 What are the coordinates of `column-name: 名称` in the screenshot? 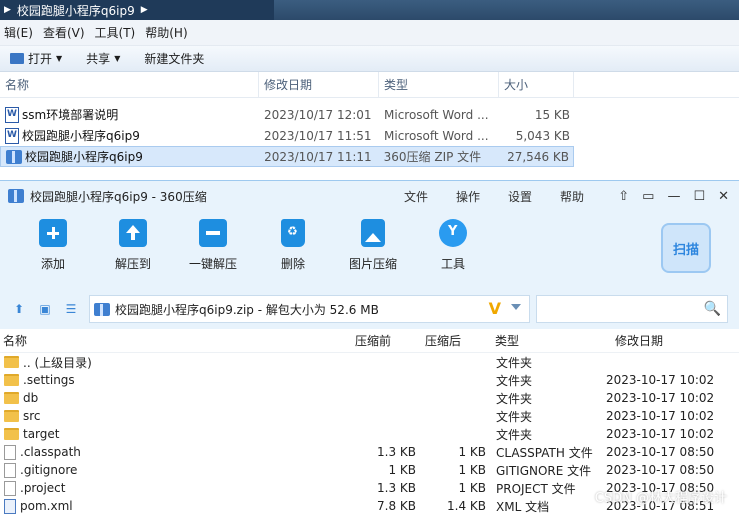 It's located at (129, 84).